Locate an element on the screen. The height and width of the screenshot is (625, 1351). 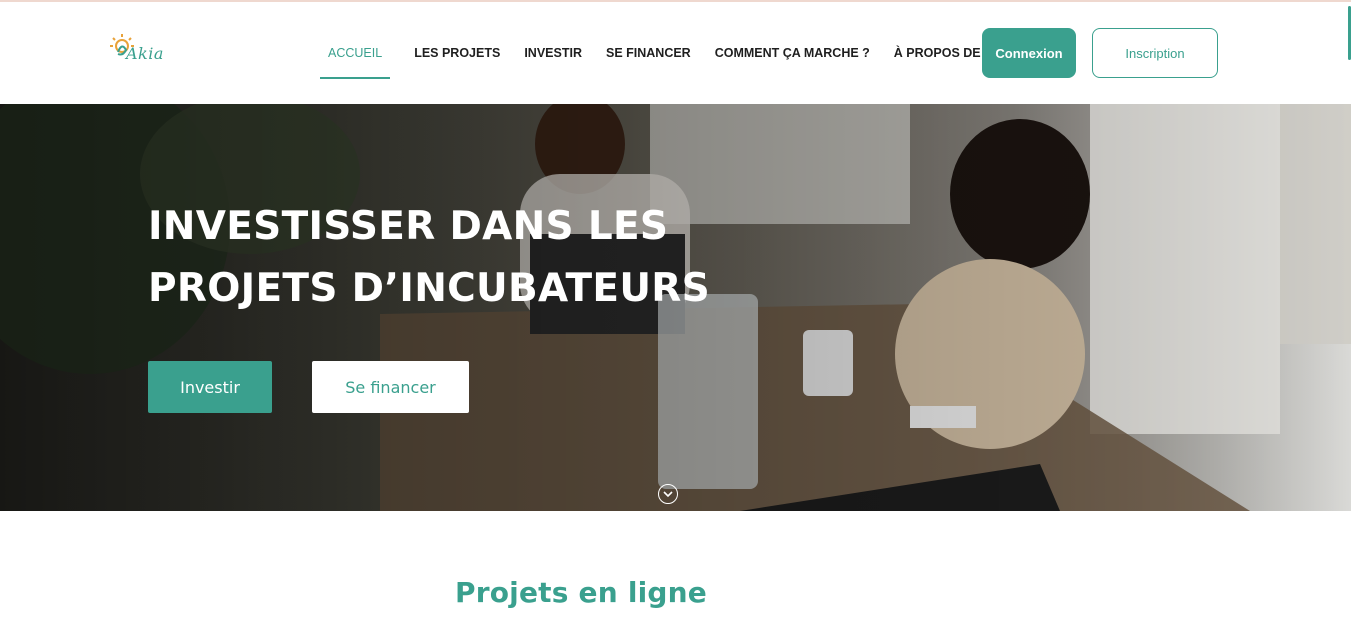
nav-item-accueil: ACCUEIL is located at coordinates (355, 62).